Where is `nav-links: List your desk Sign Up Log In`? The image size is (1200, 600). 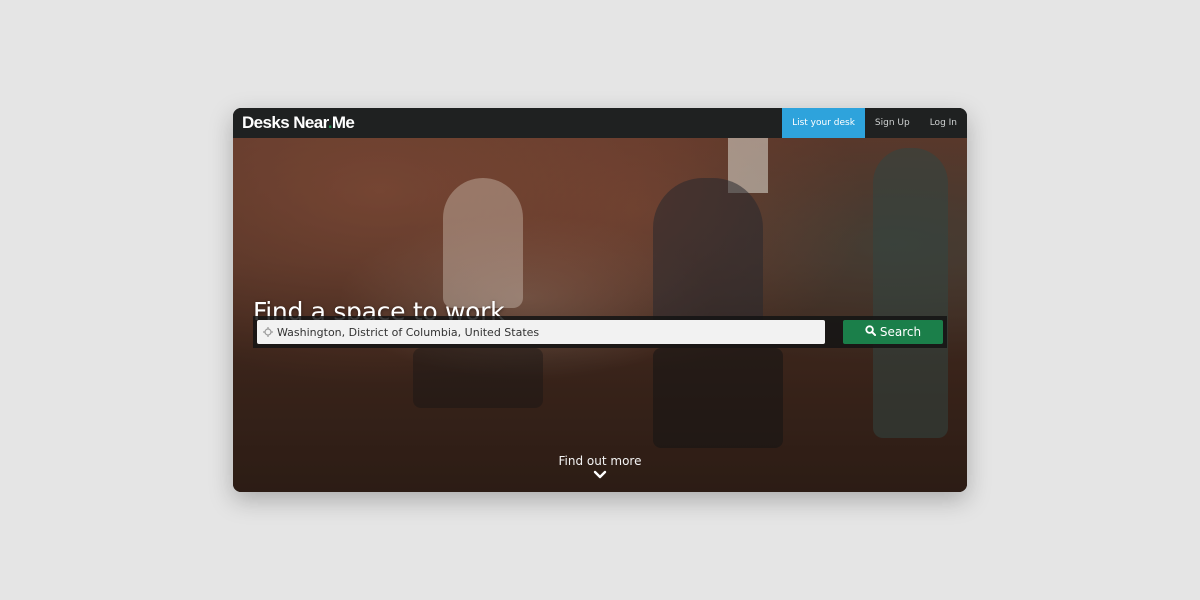 nav-links: List your desk Sign Up Log In is located at coordinates (874, 123).